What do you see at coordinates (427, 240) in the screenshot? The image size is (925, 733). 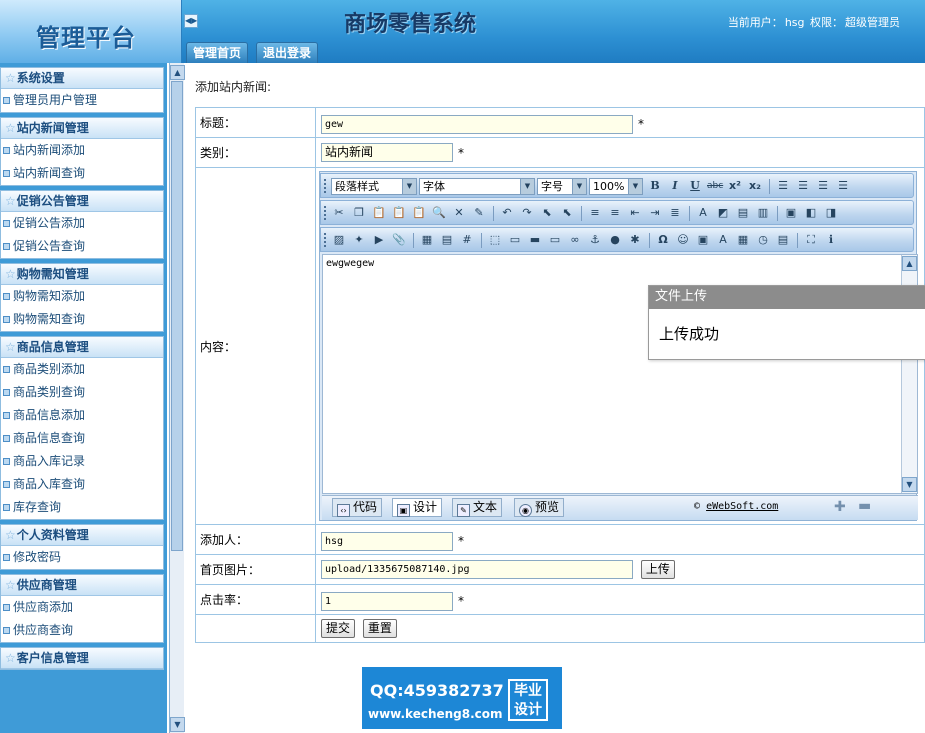 I see `table-icon: ▦` at bounding box center [427, 240].